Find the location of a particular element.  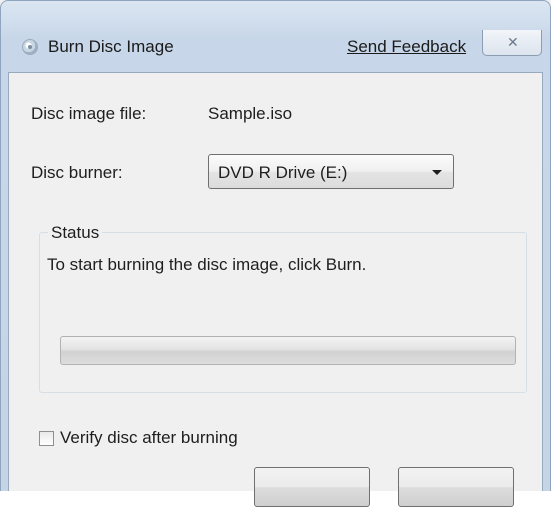

status-group-title: Status is located at coordinates (75, 233).